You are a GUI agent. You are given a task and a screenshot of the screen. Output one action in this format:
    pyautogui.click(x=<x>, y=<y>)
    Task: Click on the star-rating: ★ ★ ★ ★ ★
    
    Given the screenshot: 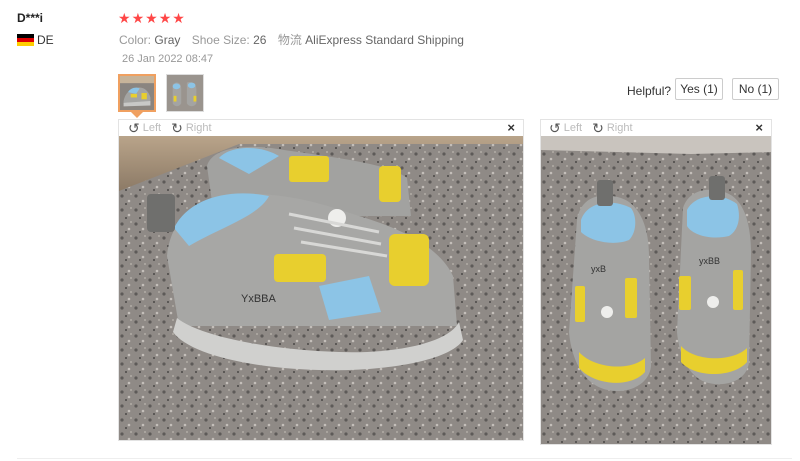 What is the action you would take?
    pyautogui.click(x=151, y=18)
    